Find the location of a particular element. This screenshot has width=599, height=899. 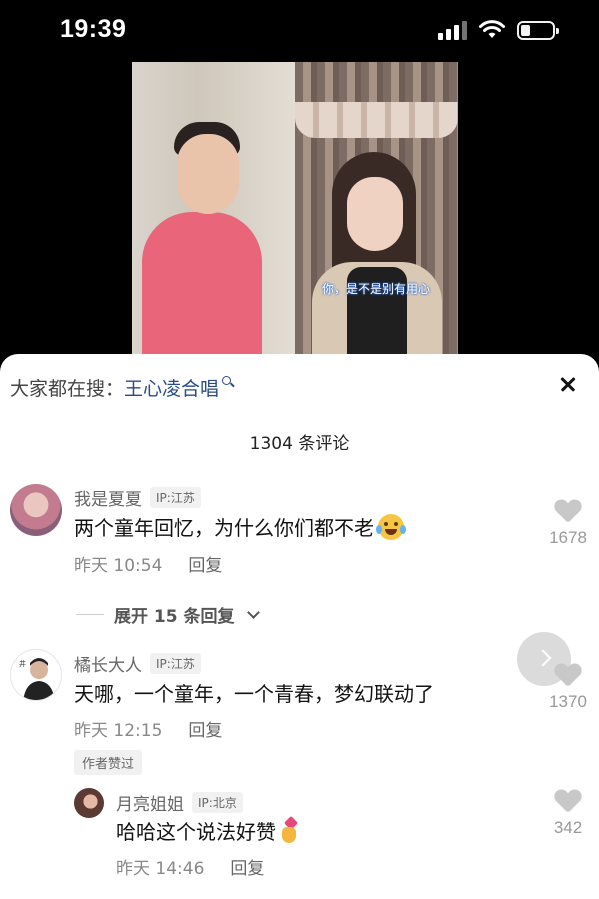

comment-text: 天哪，一个童年，一个青春，梦幻联动了 is located at coordinates (254, 692).